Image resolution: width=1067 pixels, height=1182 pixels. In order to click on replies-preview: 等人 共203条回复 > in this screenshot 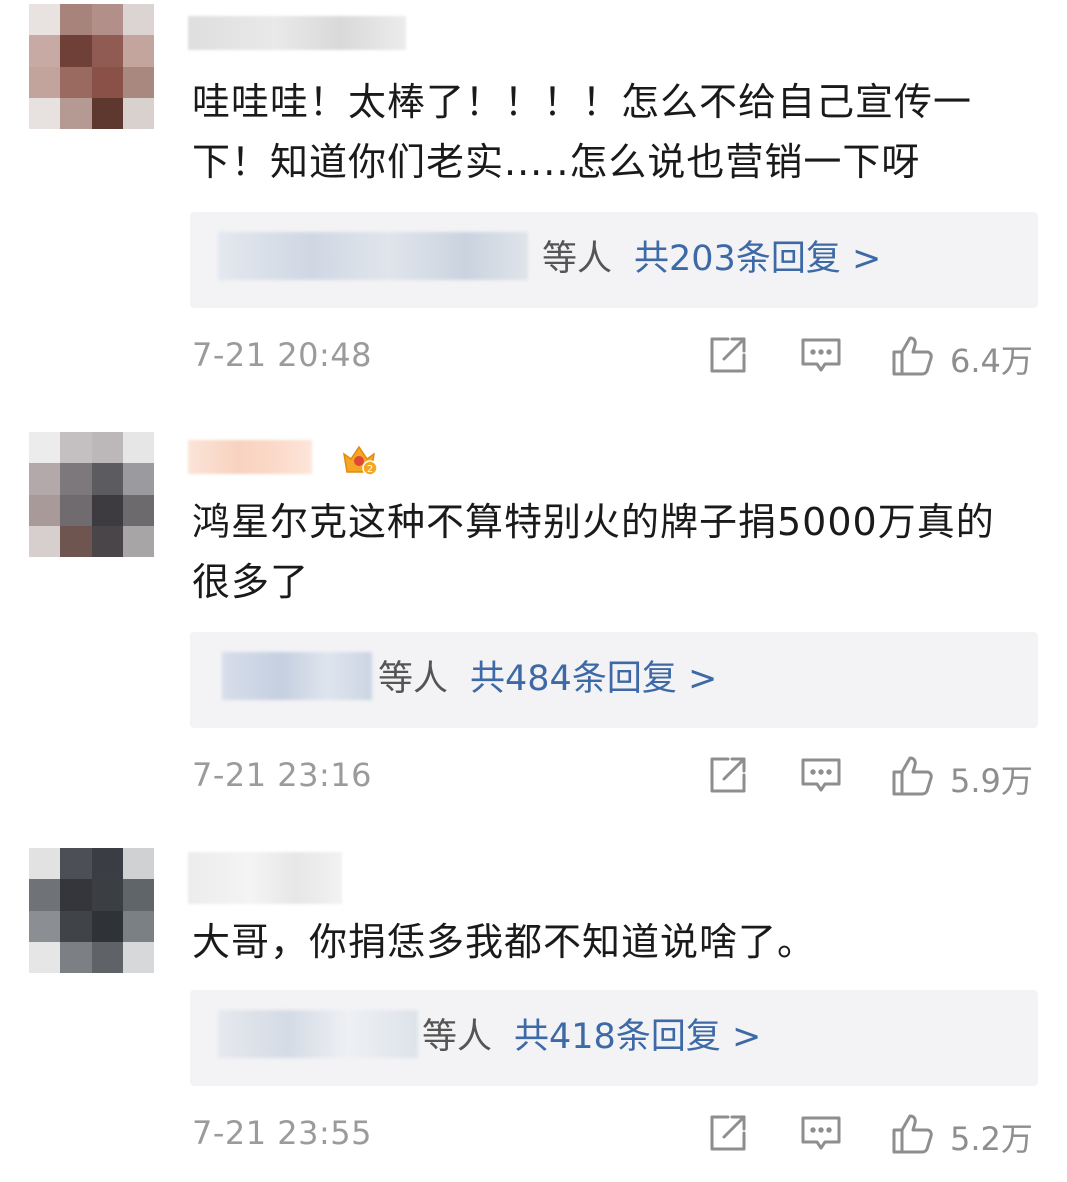, I will do `click(614, 260)`.